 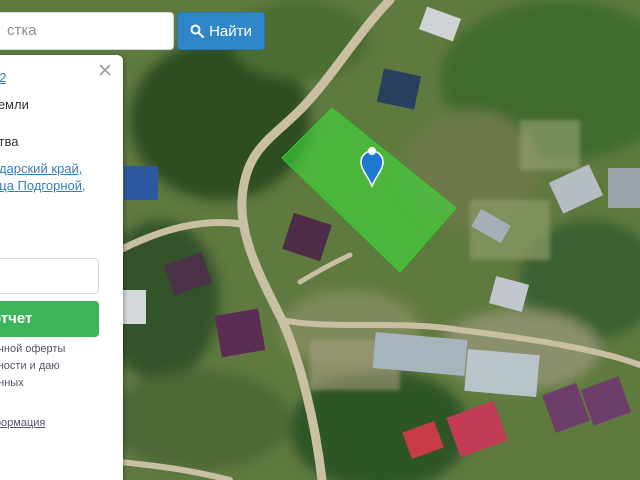 What do you see at coordinates (30, 366) in the screenshot?
I see `consent-text-line-2: ьности и даю` at bounding box center [30, 366].